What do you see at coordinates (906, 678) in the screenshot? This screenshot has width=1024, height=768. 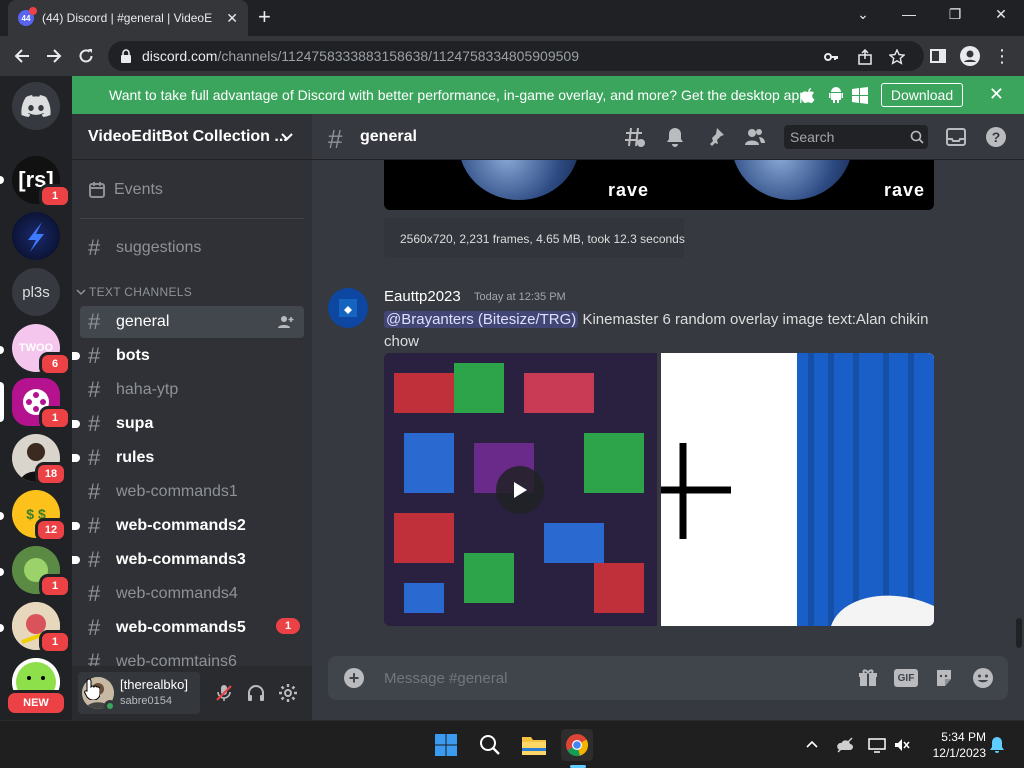 I see `gif-button: GIF` at bounding box center [906, 678].